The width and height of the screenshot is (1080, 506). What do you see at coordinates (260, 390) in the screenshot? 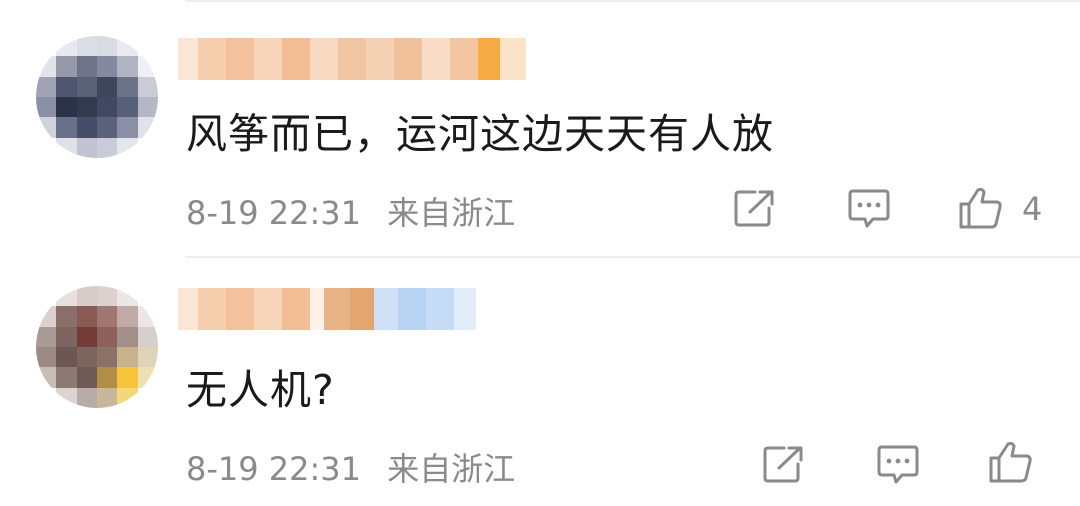
I see `comment-text: 无人机?` at bounding box center [260, 390].